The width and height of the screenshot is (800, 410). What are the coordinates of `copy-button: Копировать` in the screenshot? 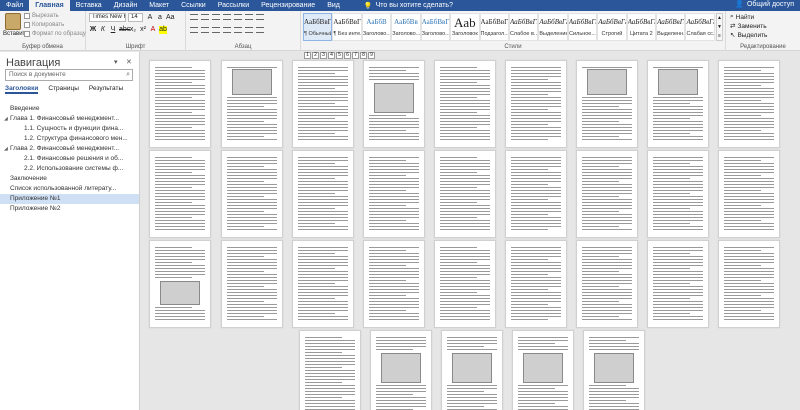 It's located at (44, 25).